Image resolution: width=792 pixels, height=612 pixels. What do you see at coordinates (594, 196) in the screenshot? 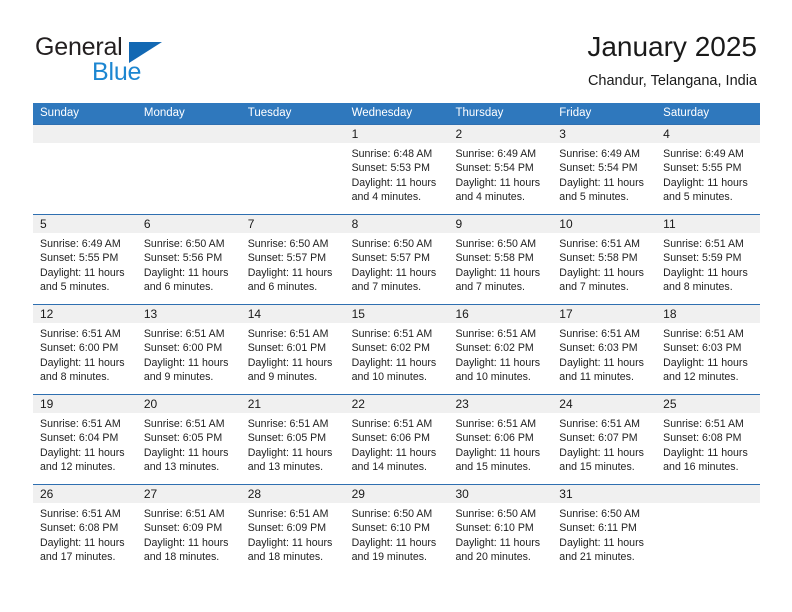
I see `daylight-text-line2: and 5 minutes.` at bounding box center [594, 196].